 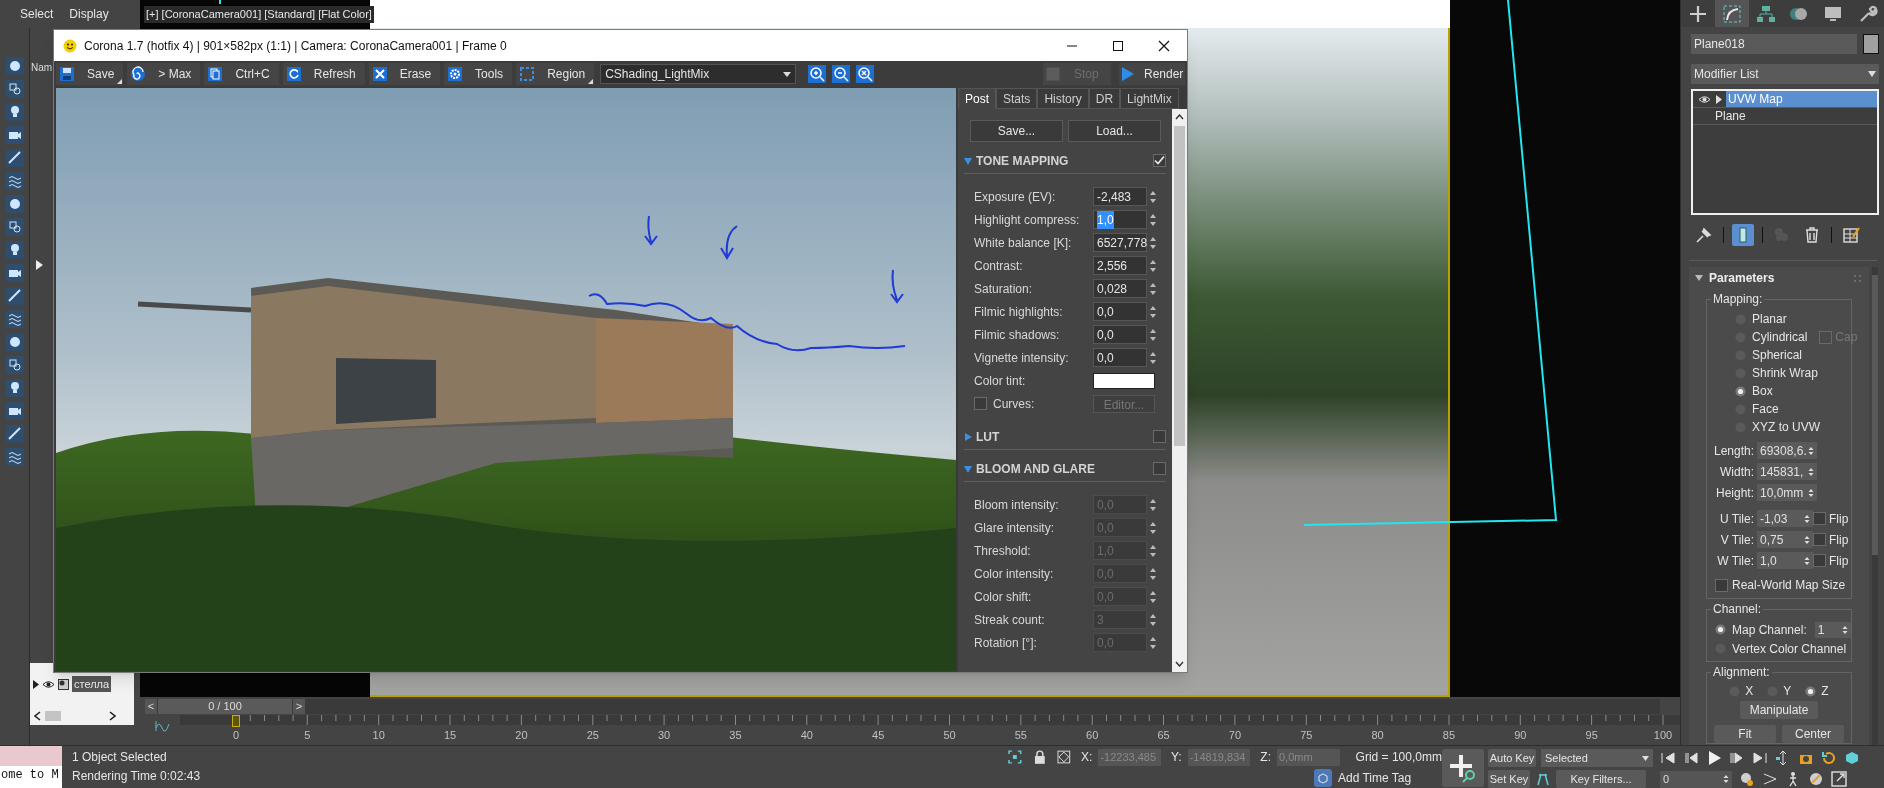 I want to click on number-field: 0,028, so click(x=1120, y=288).